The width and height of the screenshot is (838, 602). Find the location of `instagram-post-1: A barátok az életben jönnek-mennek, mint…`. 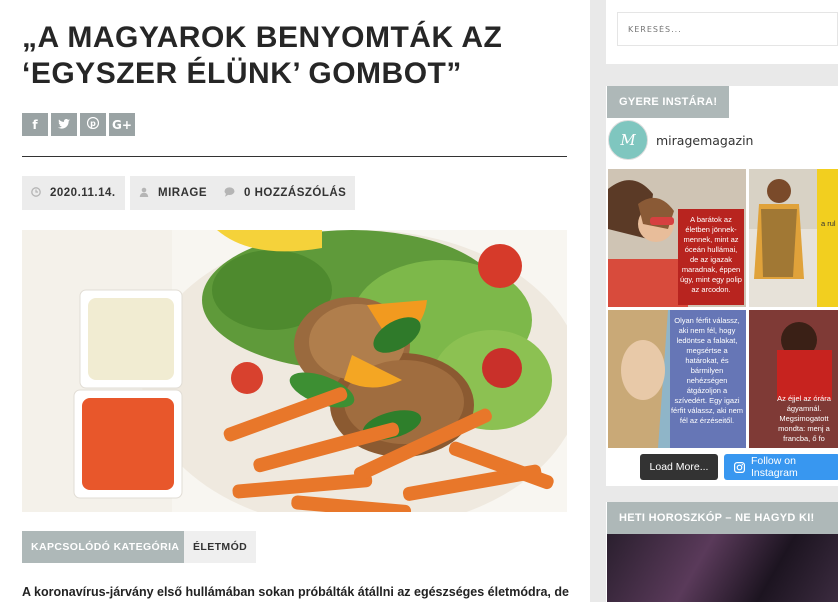

instagram-post-1: A barátok az életben jönnek-mennek, mint… is located at coordinates (677, 238).